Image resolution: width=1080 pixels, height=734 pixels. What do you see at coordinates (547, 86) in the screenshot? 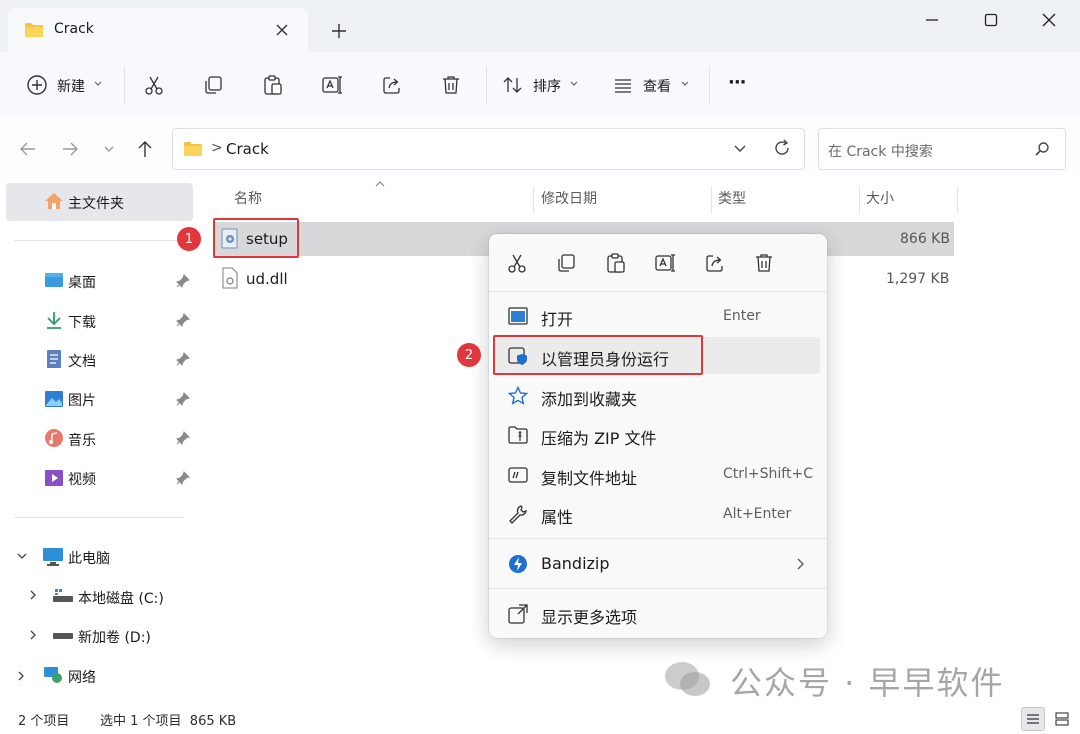
I see `sort-button: 排序` at bounding box center [547, 86].